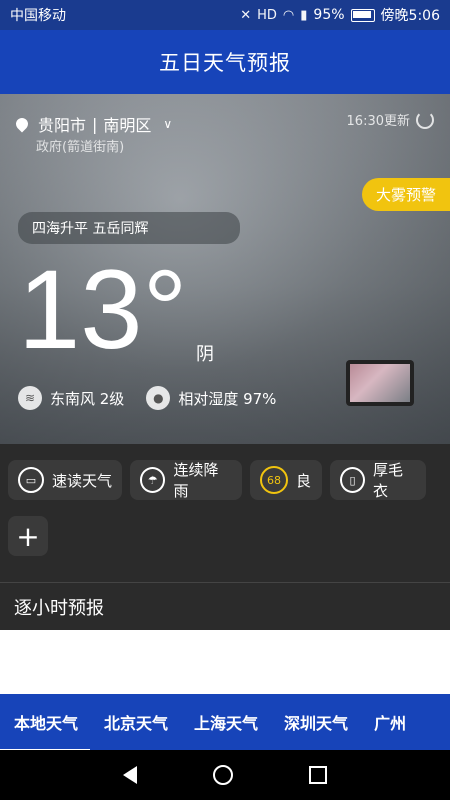 Image resolution: width=450 pixels, height=800 pixels. Describe the element at coordinates (227, 398) in the screenshot. I see `humidity-text: 相对湿度 97%` at that location.